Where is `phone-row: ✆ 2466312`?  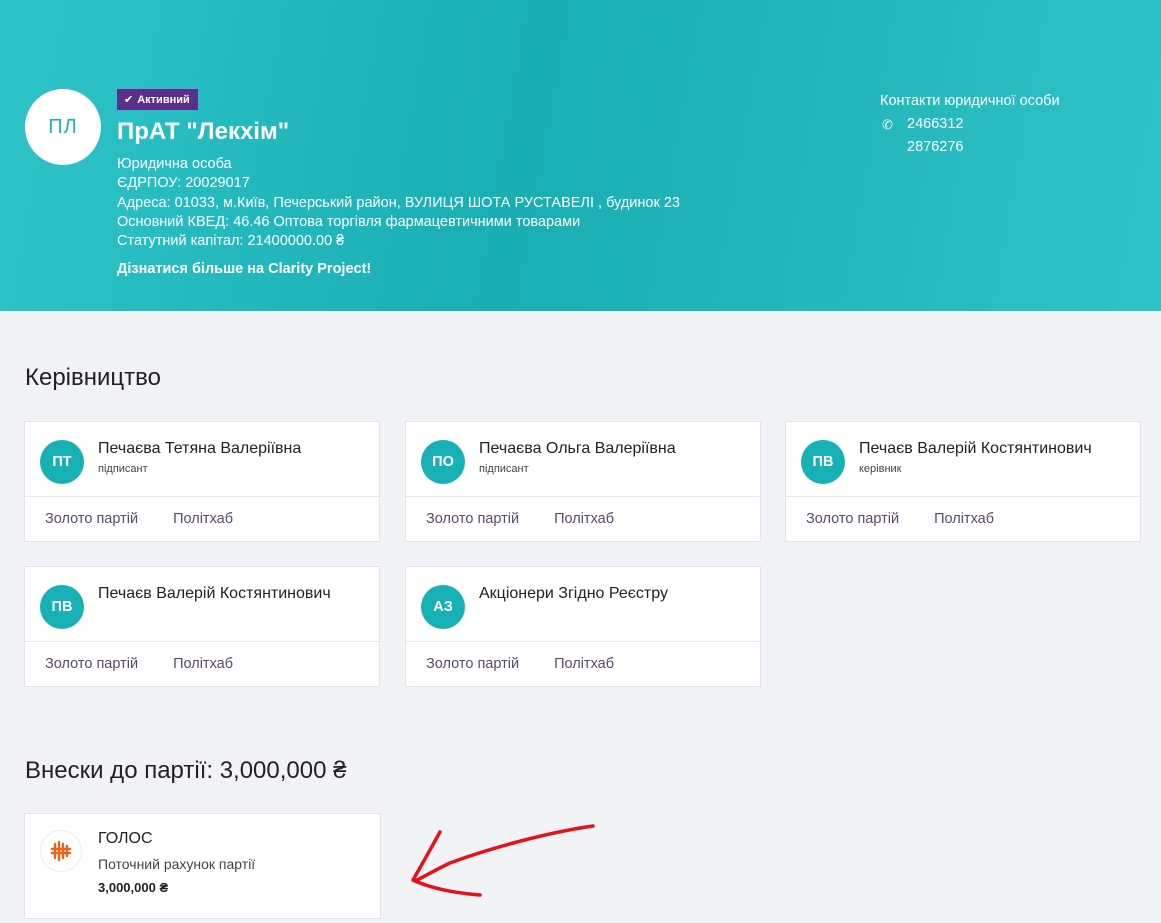
phone-row: ✆ 2466312 is located at coordinates (970, 124).